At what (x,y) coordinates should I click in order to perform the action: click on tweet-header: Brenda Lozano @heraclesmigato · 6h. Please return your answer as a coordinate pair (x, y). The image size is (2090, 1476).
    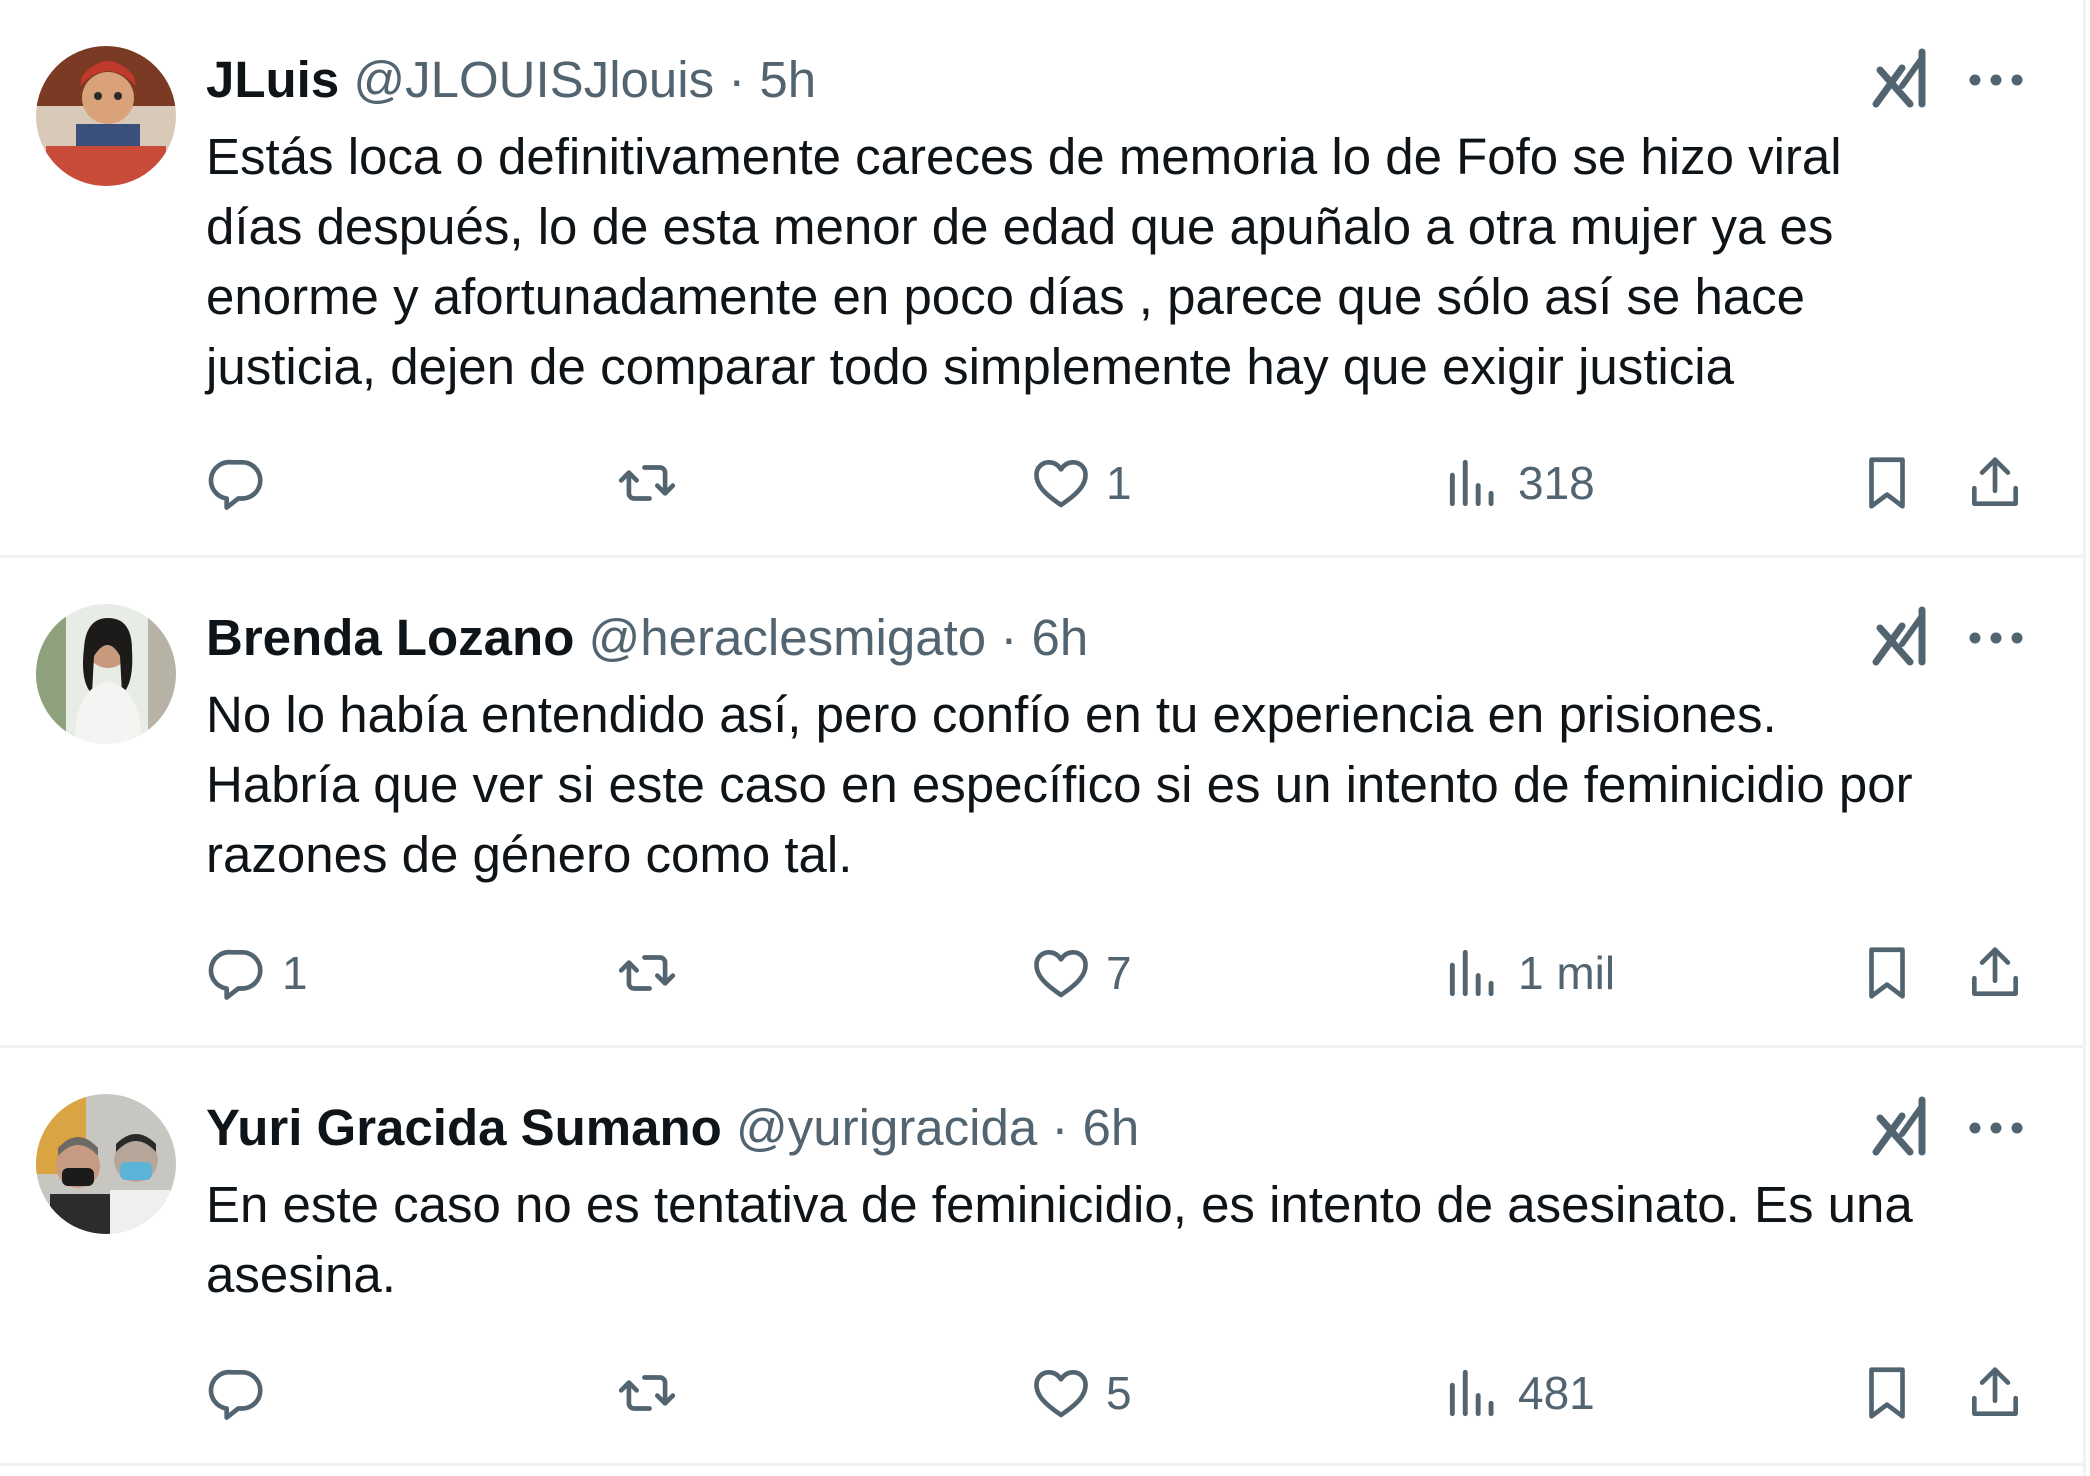
    Looking at the image, I should click on (647, 638).